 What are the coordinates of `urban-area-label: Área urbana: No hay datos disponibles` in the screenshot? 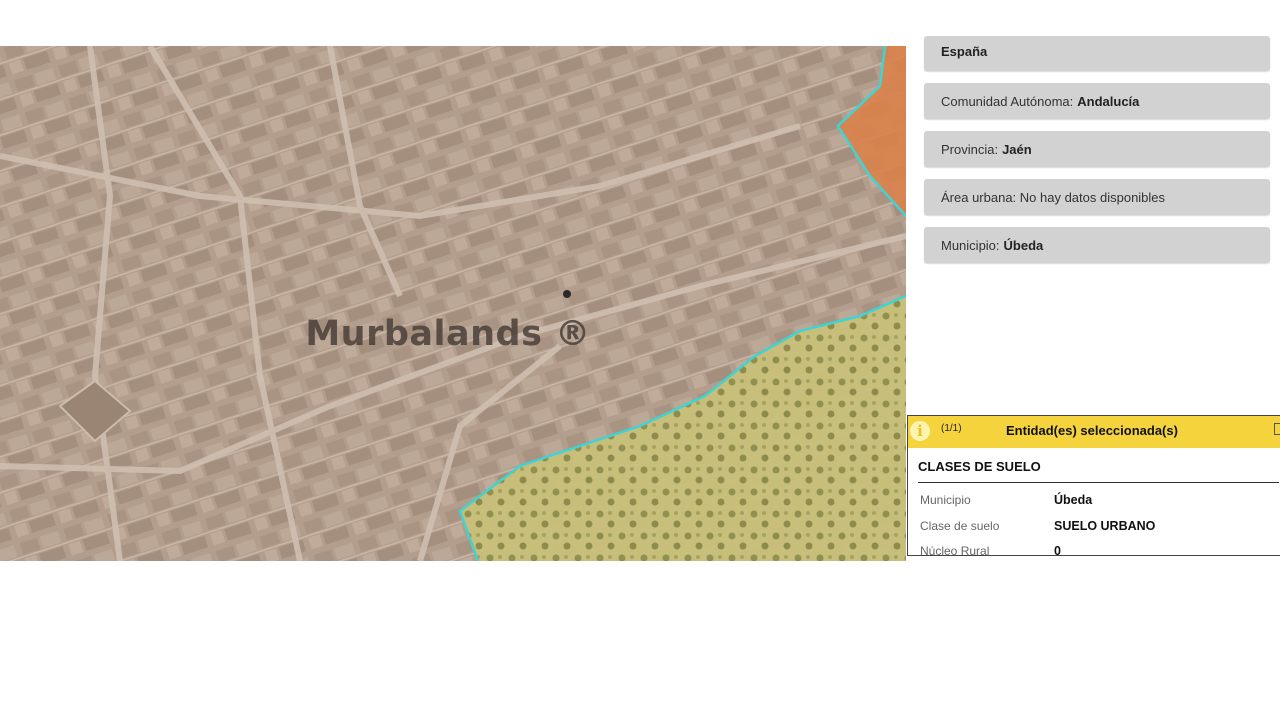 It's located at (1053, 197).